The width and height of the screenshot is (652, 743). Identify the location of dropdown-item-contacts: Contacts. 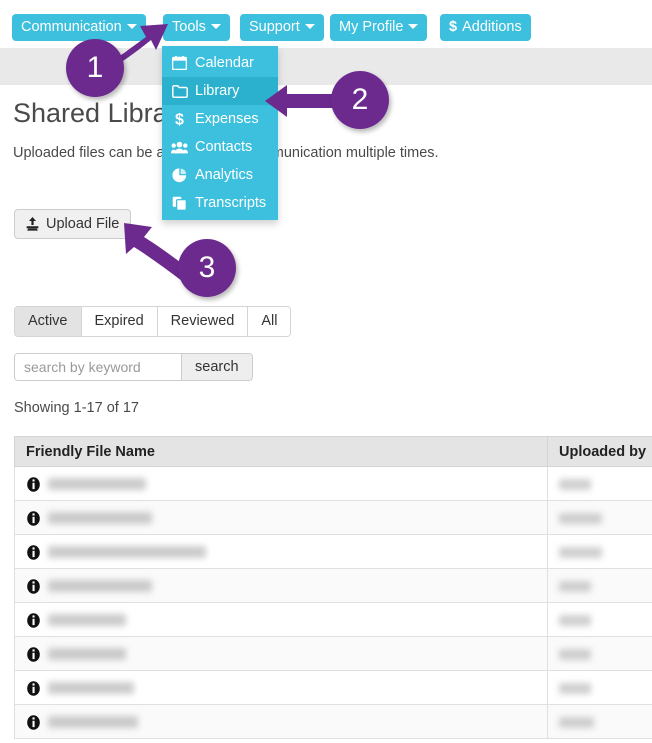
(220, 147).